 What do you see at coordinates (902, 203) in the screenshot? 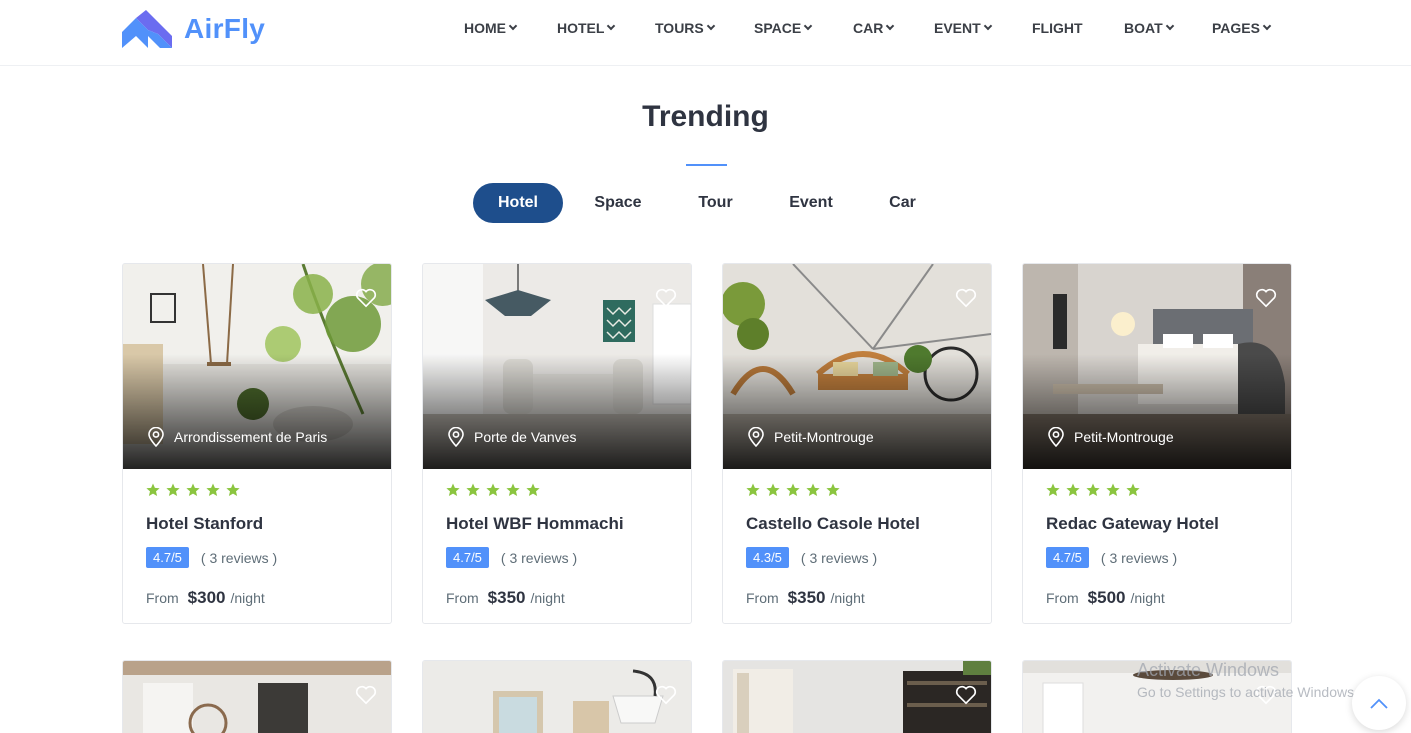
I see `tab-car: Car` at bounding box center [902, 203].